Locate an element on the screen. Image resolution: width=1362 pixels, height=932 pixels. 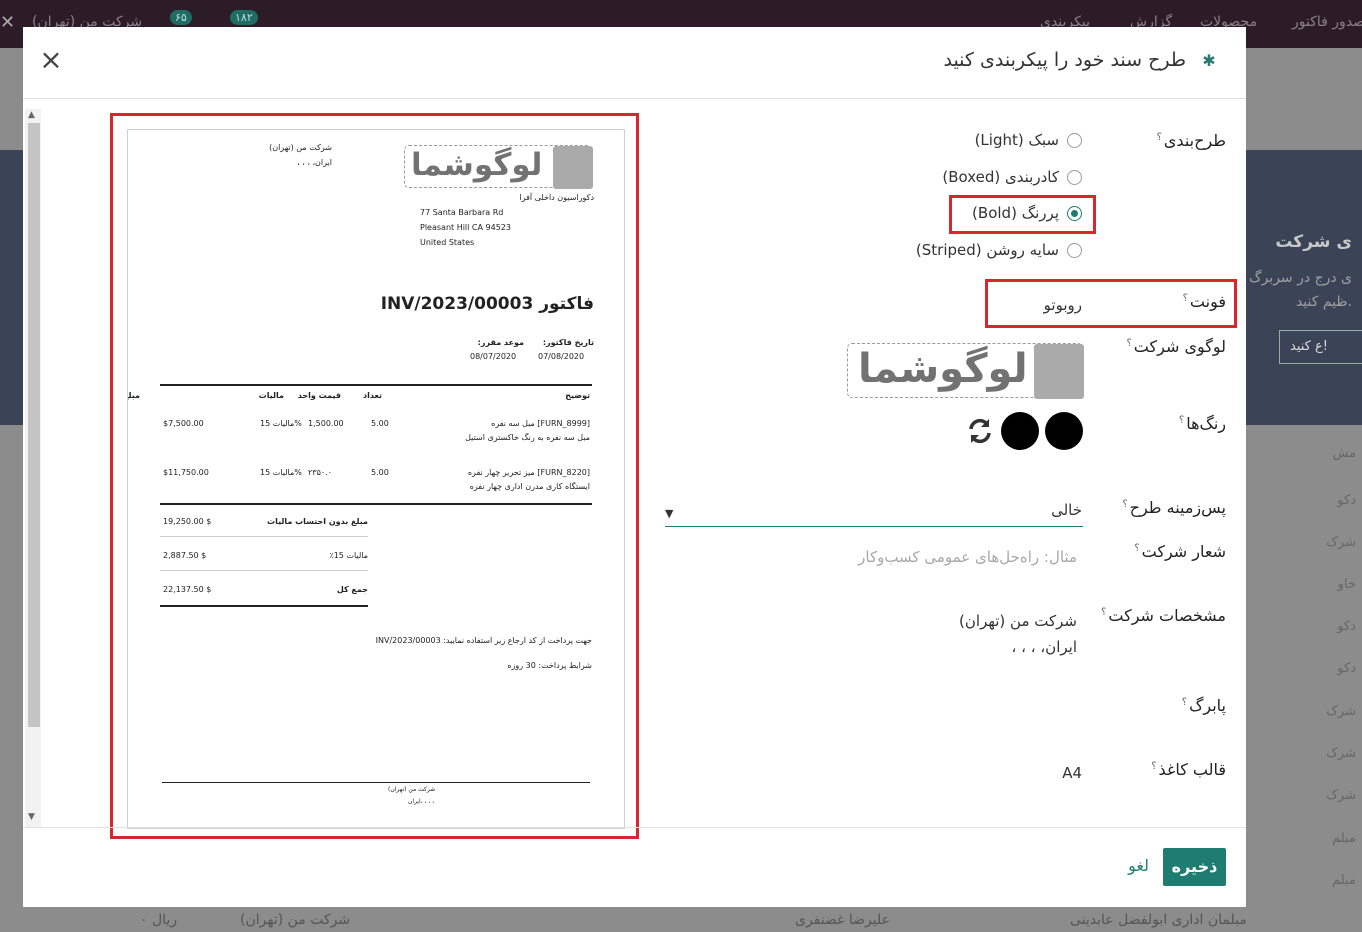
onboarding-button: ع کنید! is located at coordinates (1320, 347).